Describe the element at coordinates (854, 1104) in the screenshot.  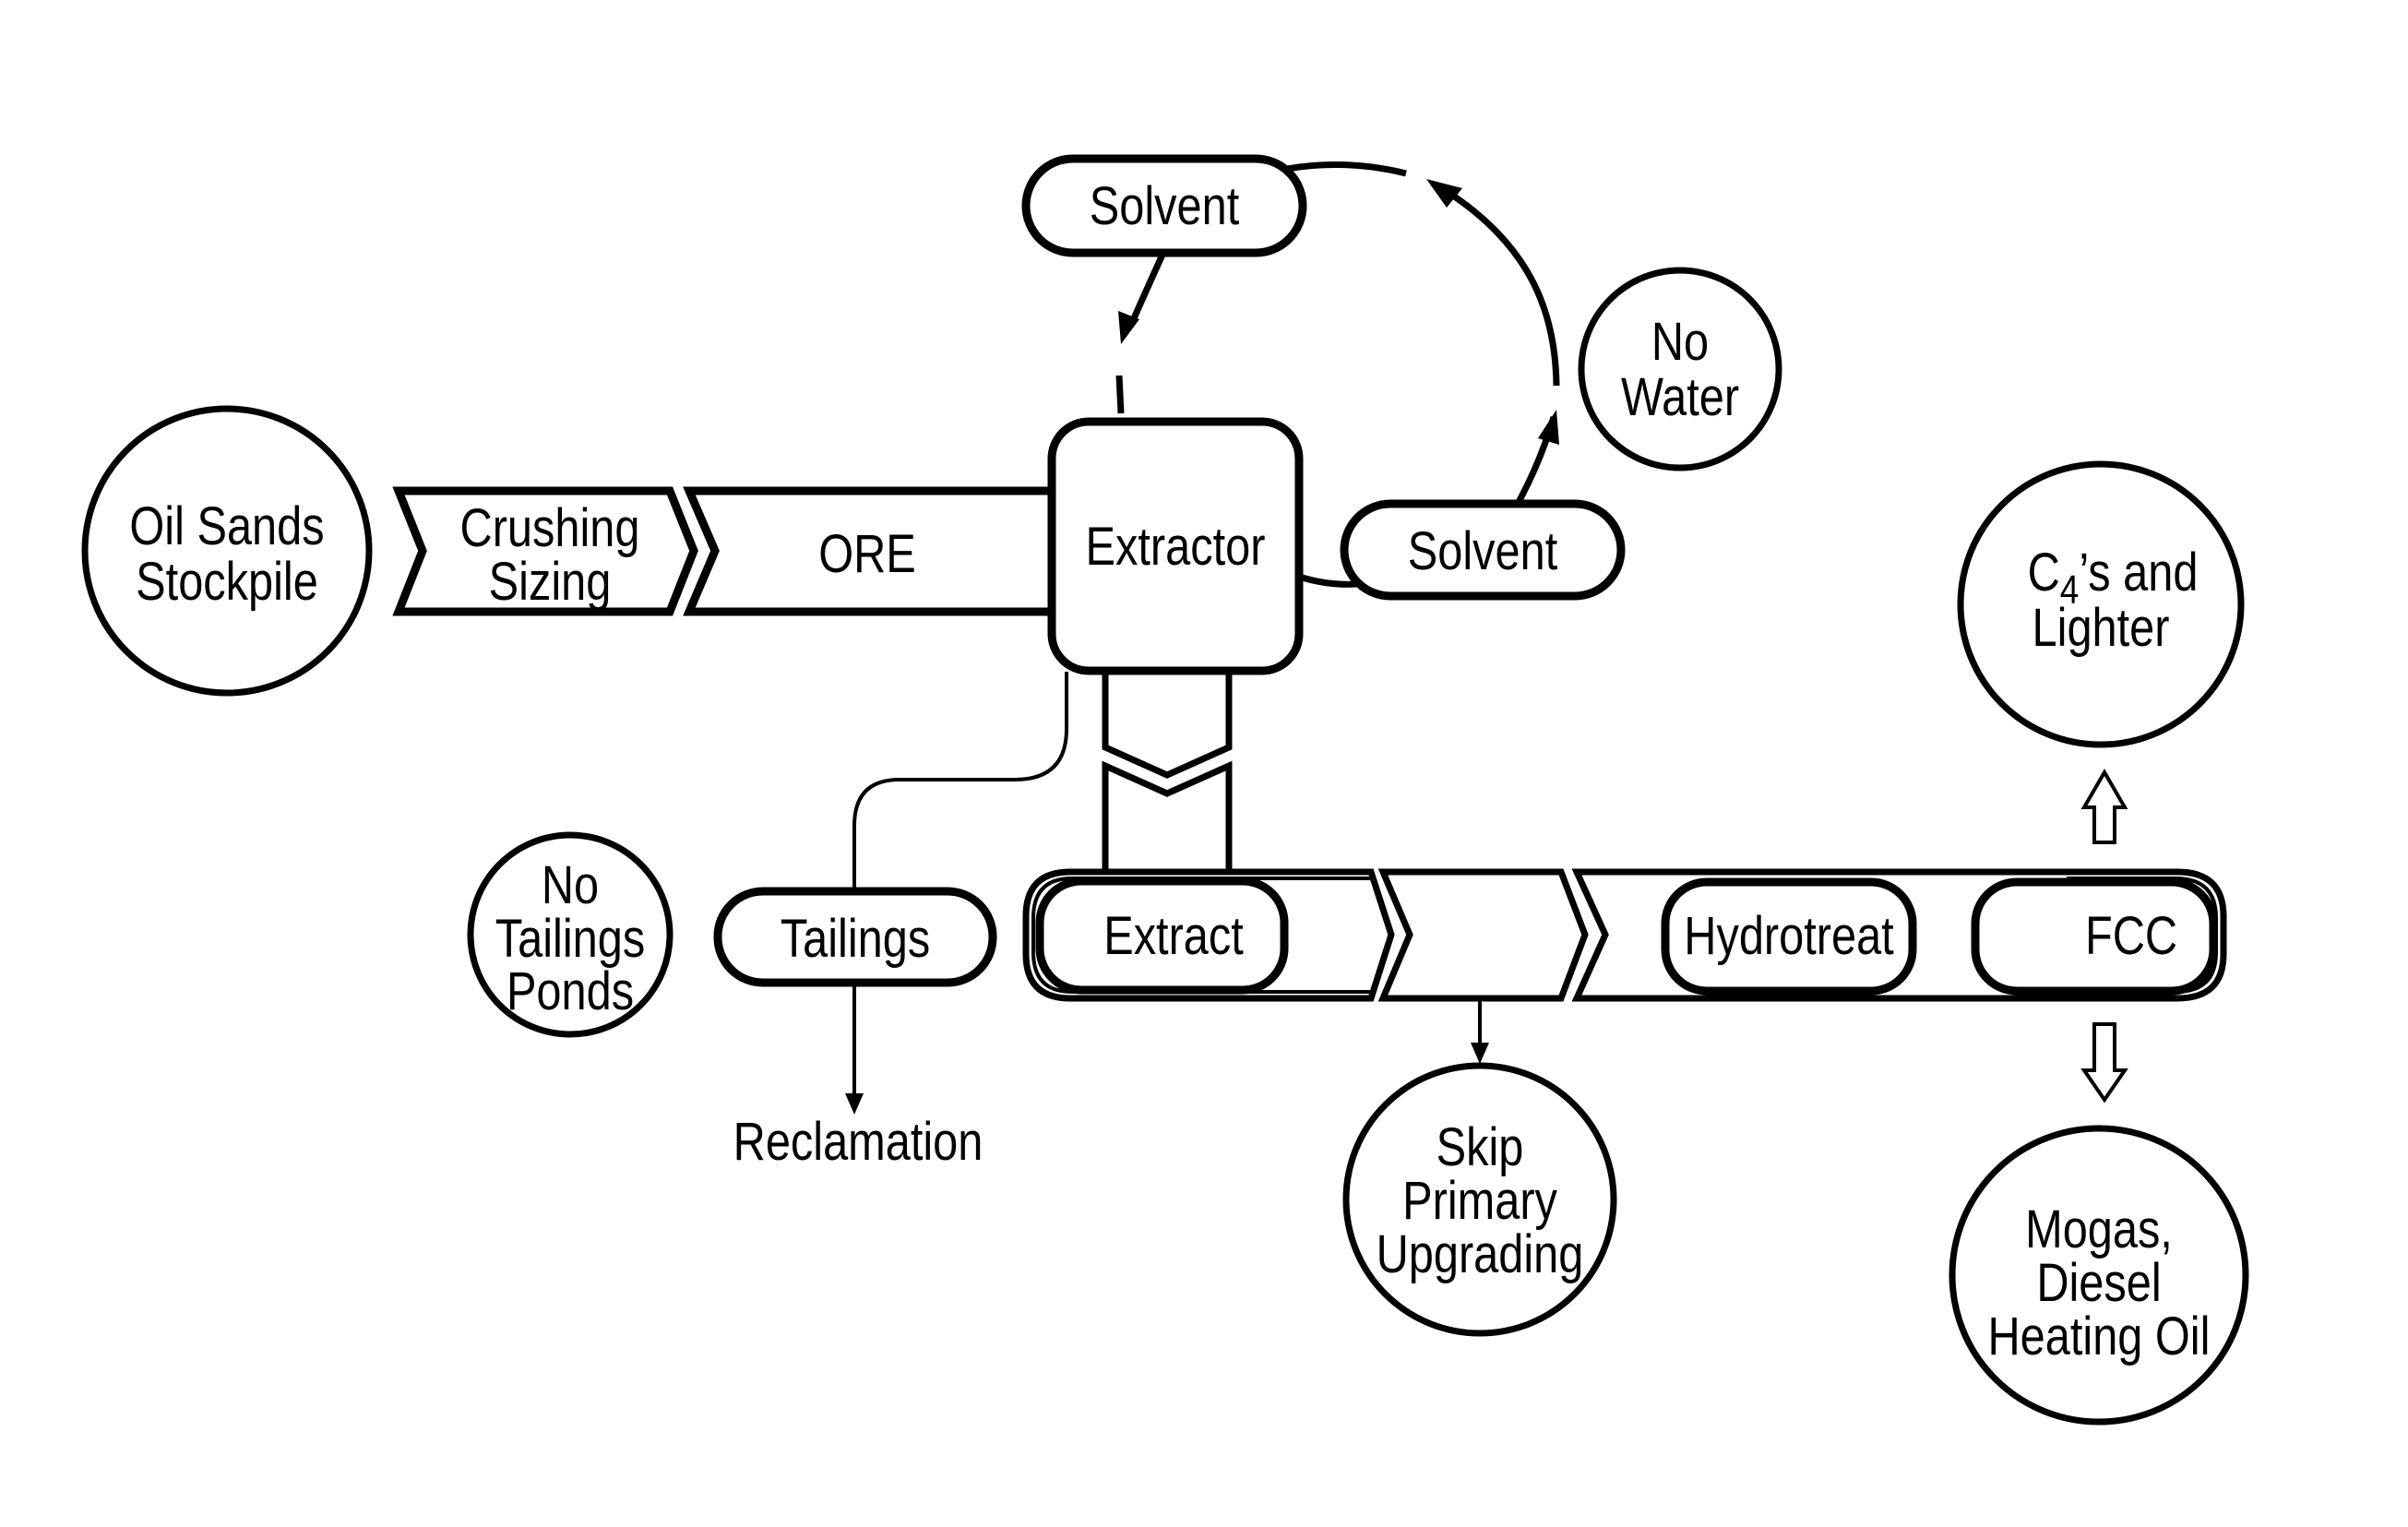
I see `reclamation-arrowhead` at that location.